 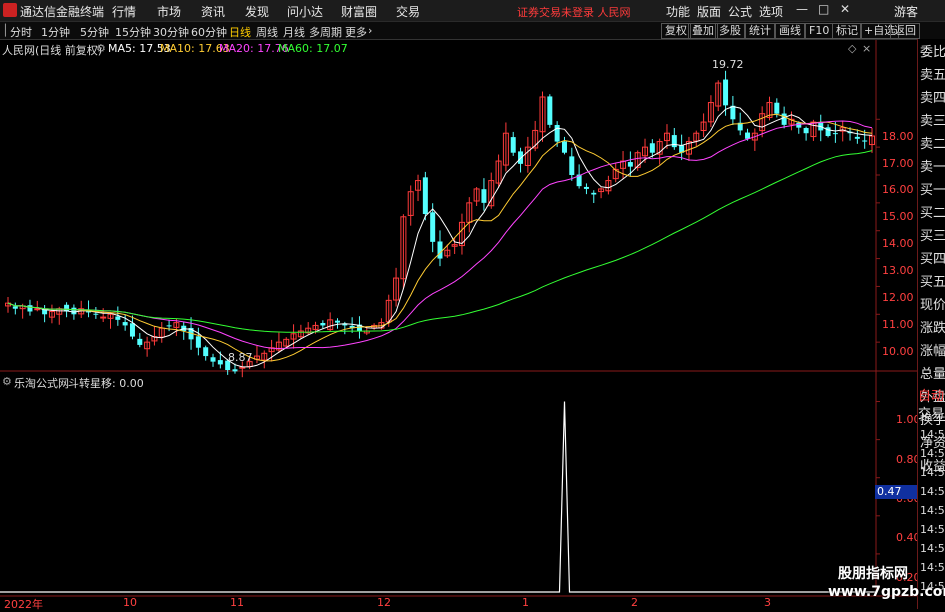 What do you see at coordinates (931, 394) in the screenshot?
I see `auto-trade-label: 自动` at bounding box center [931, 394].